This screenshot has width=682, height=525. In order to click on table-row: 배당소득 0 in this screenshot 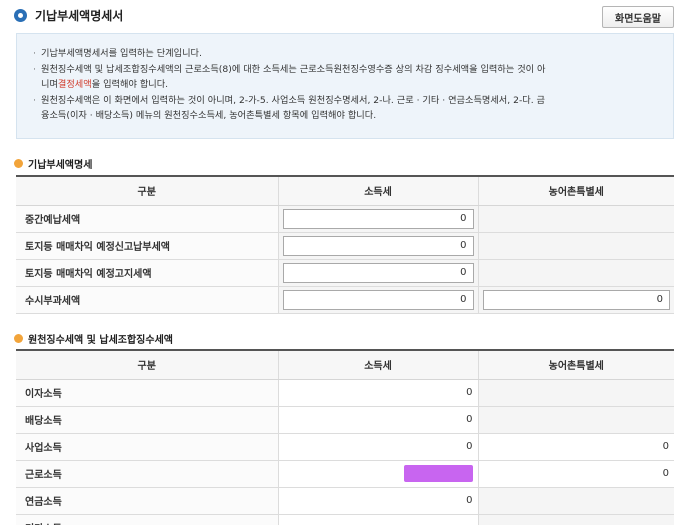, I will do `click(345, 420)`.